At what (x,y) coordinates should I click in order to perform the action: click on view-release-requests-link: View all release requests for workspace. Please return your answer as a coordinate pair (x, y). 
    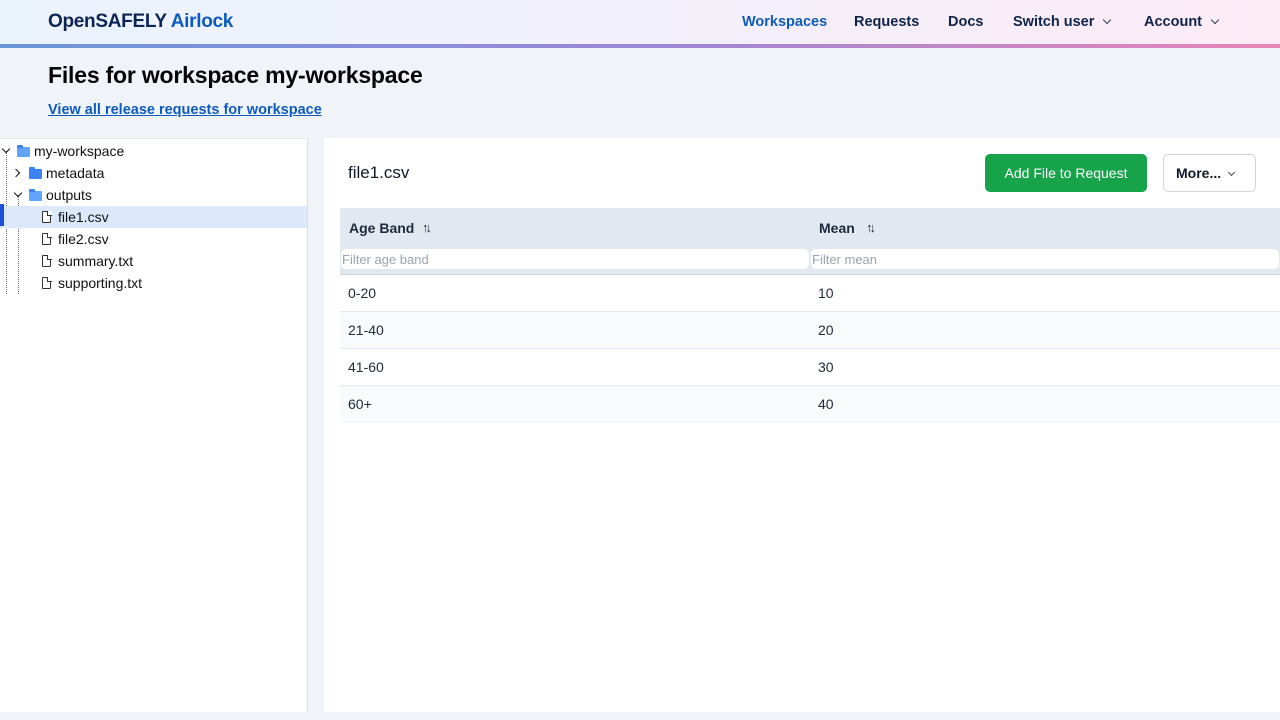
    Looking at the image, I should click on (185, 110).